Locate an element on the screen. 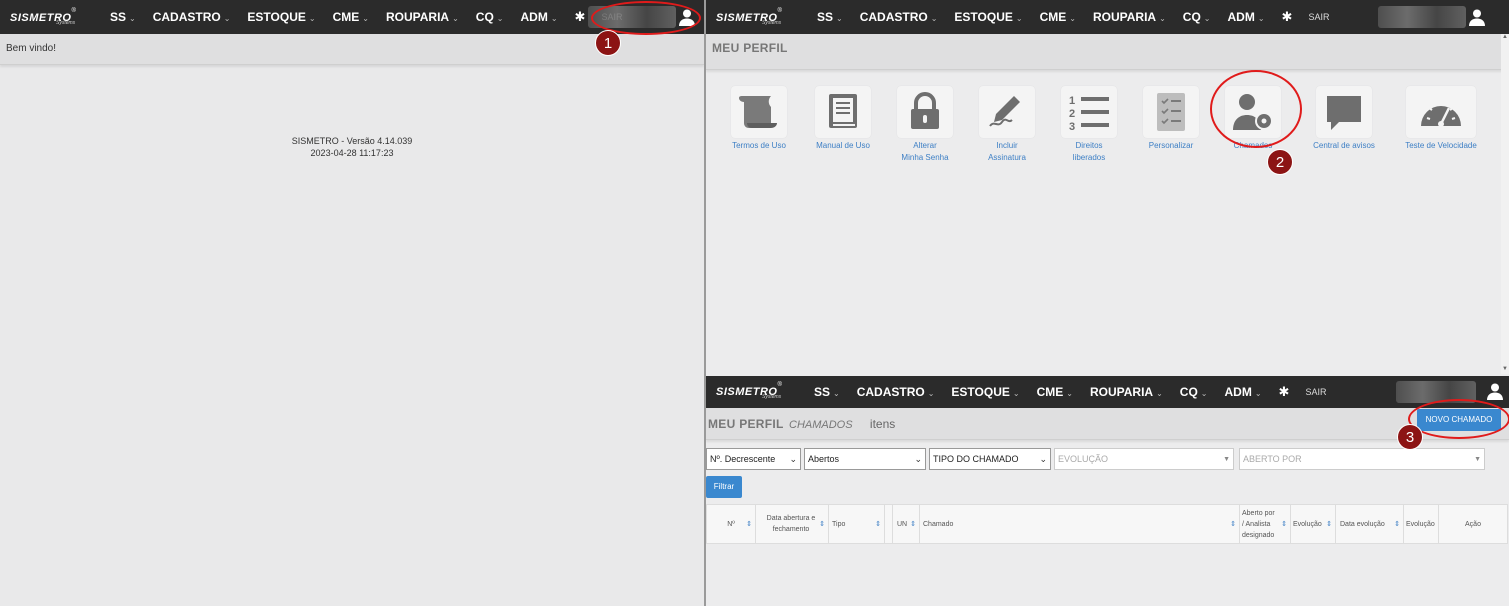 This screenshot has width=1509, height=606. welcome-text: Bem vindo! is located at coordinates (31, 48).